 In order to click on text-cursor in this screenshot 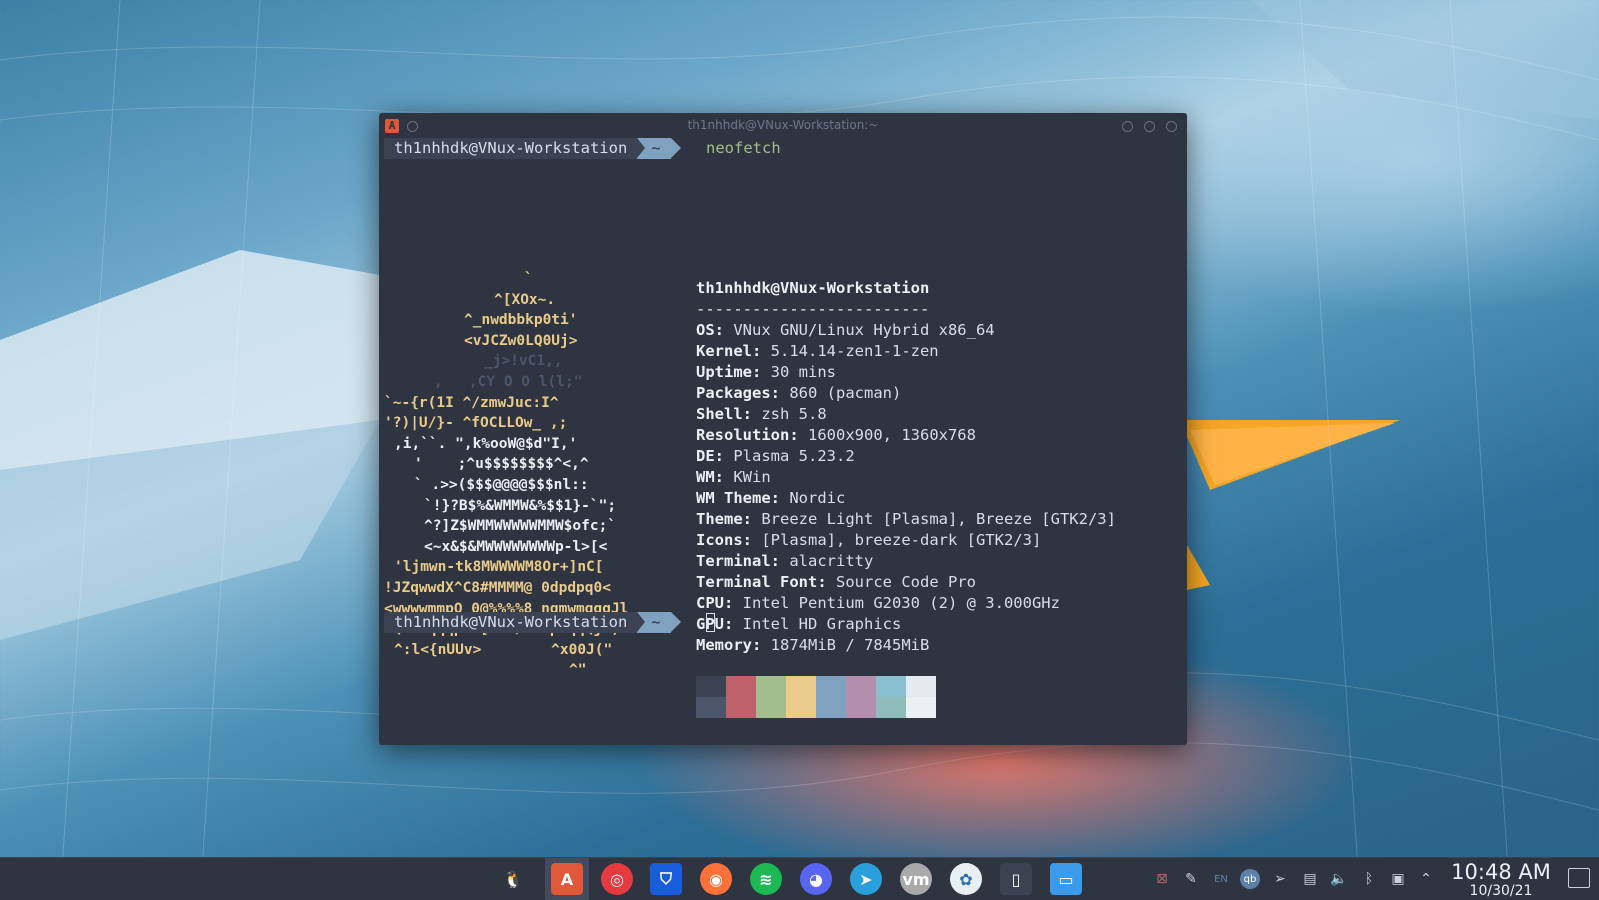, I will do `click(710, 622)`.